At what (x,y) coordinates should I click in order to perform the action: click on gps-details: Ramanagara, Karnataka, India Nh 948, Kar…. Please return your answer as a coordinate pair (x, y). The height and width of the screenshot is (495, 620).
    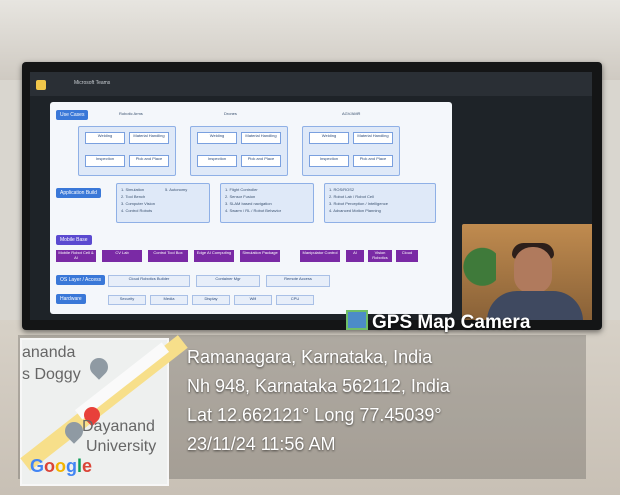
    Looking at the image, I should click on (382, 401).